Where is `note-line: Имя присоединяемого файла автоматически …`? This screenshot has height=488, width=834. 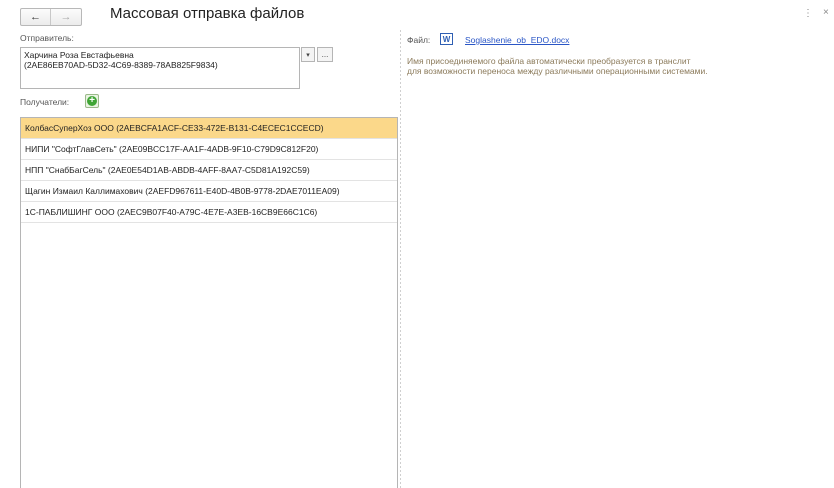 note-line: Имя присоединяемого файла автоматически … is located at coordinates (549, 61).